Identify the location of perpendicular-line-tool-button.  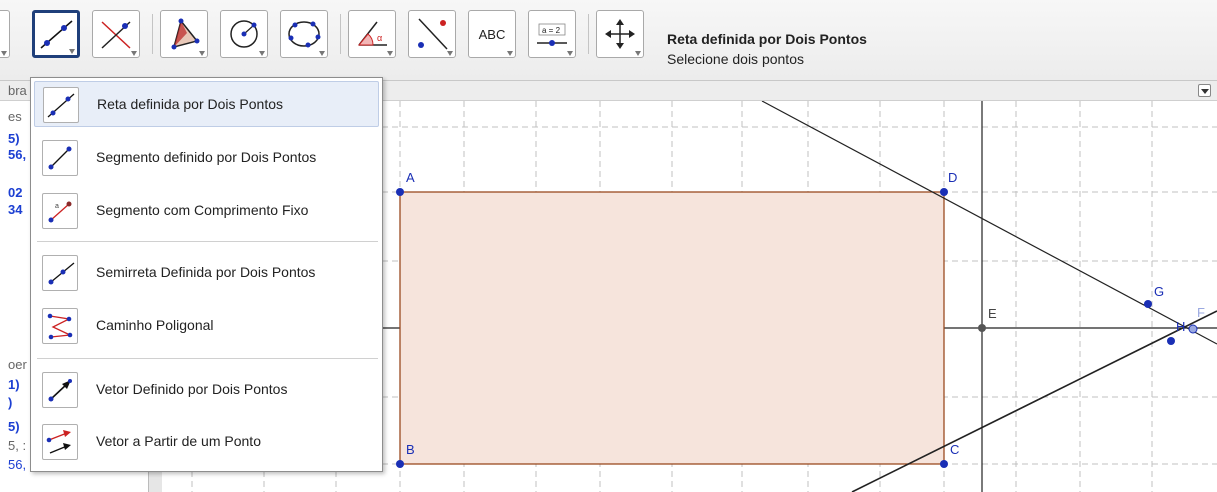
(116, 34).